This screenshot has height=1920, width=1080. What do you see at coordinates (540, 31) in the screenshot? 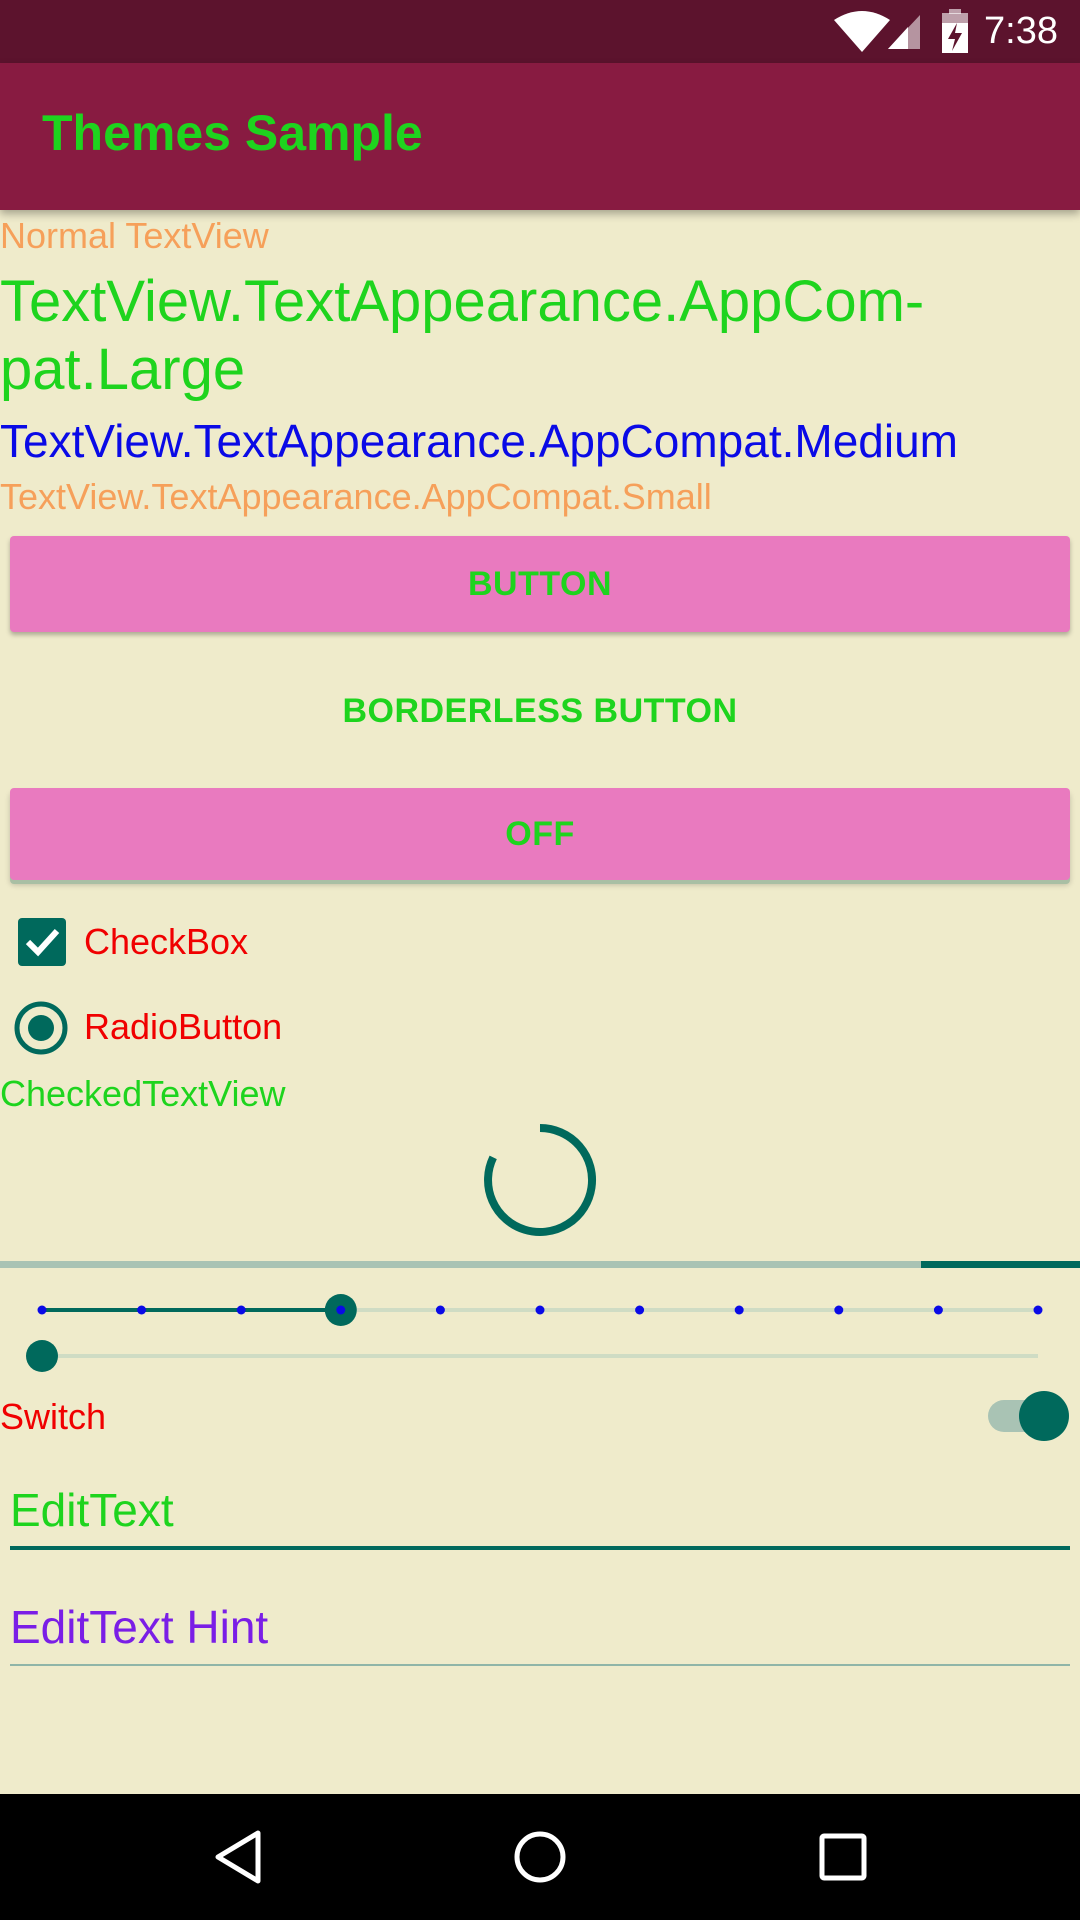
I see `status-bar: 7:38` at bounding box center [540, 31].